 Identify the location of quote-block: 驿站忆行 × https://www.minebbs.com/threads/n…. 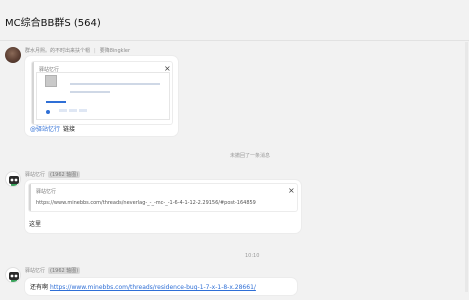
(163, 197).